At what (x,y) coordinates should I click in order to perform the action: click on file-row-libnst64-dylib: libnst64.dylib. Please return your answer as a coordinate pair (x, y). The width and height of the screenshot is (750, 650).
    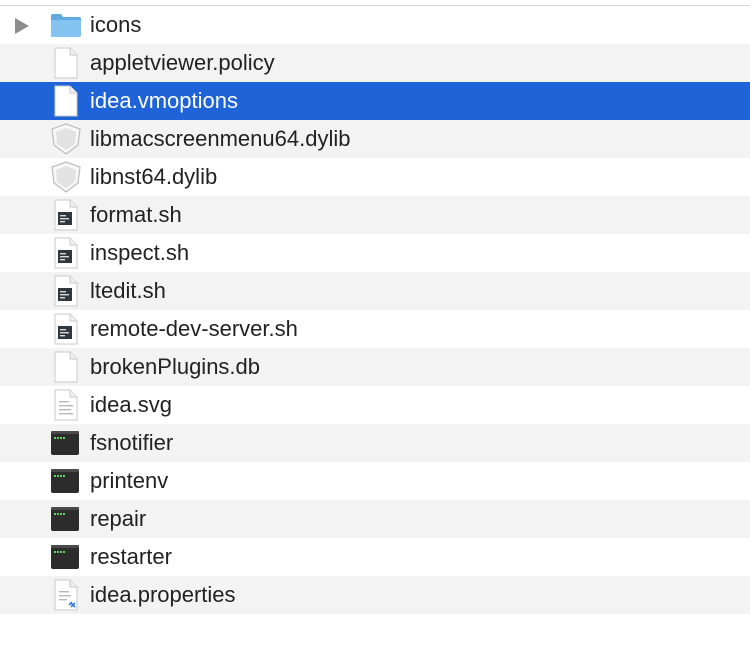
    Looking at the image, I should click on (375, 177).